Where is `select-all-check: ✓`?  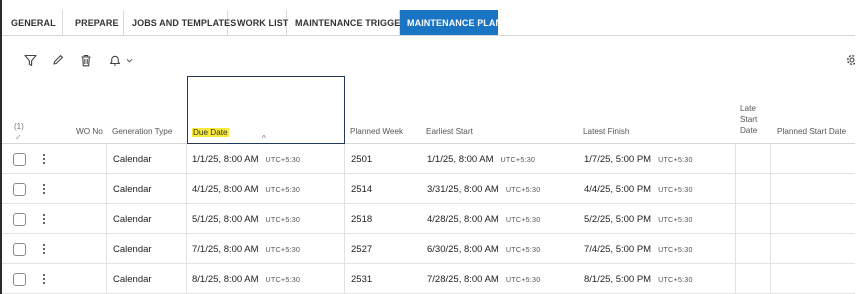 select-all-check: ✓ is located at coordinates (18, 137).